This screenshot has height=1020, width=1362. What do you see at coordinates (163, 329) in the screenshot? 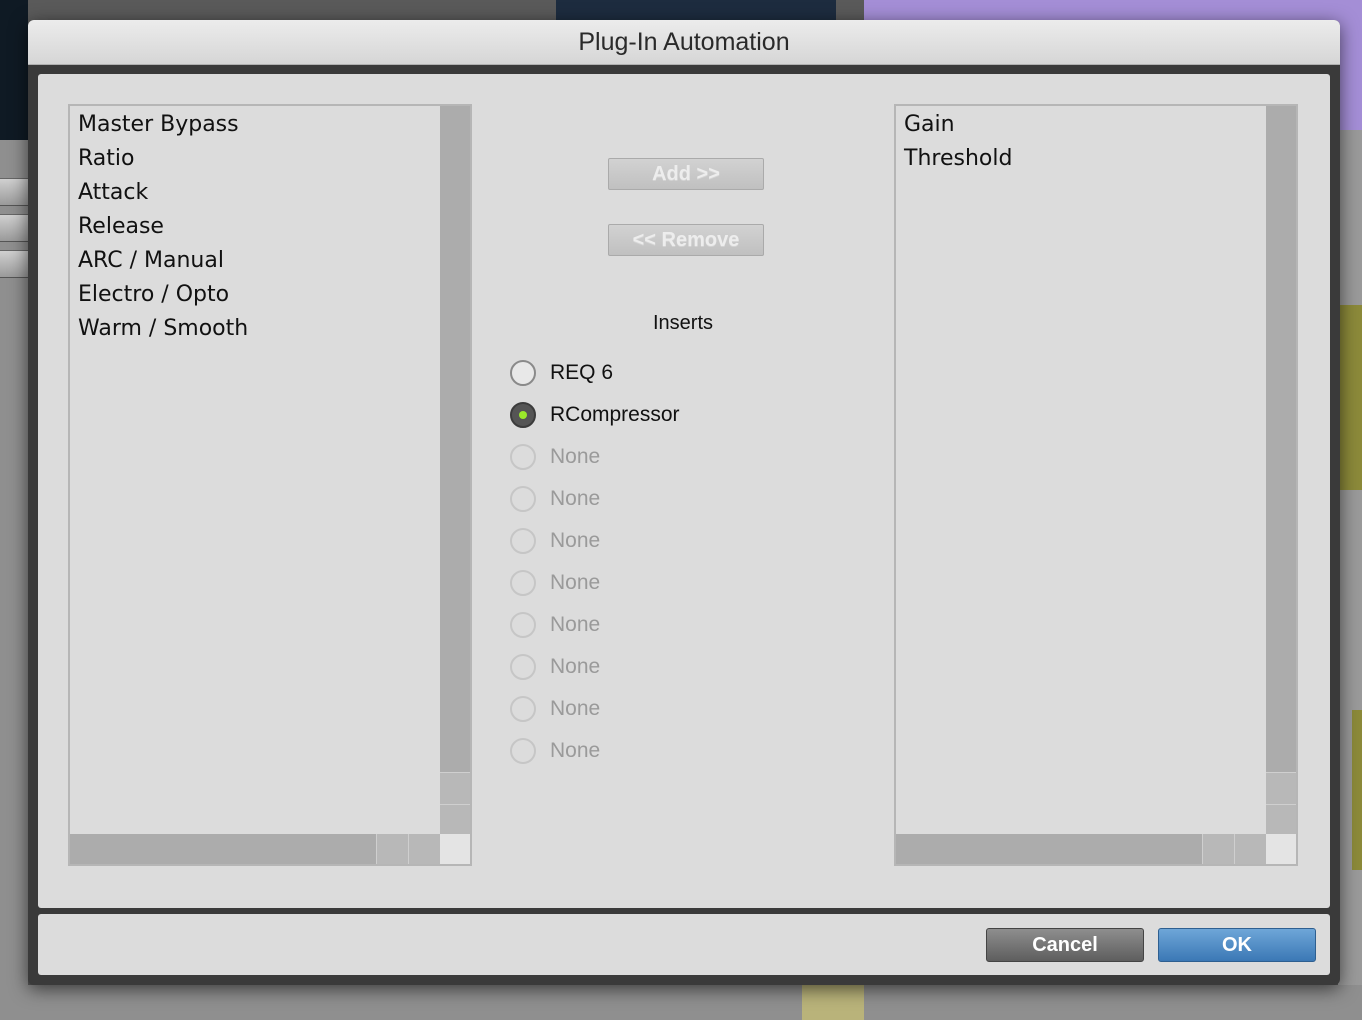
I see `list-item: Warm / Smooth` at bounding box center [163, 329].